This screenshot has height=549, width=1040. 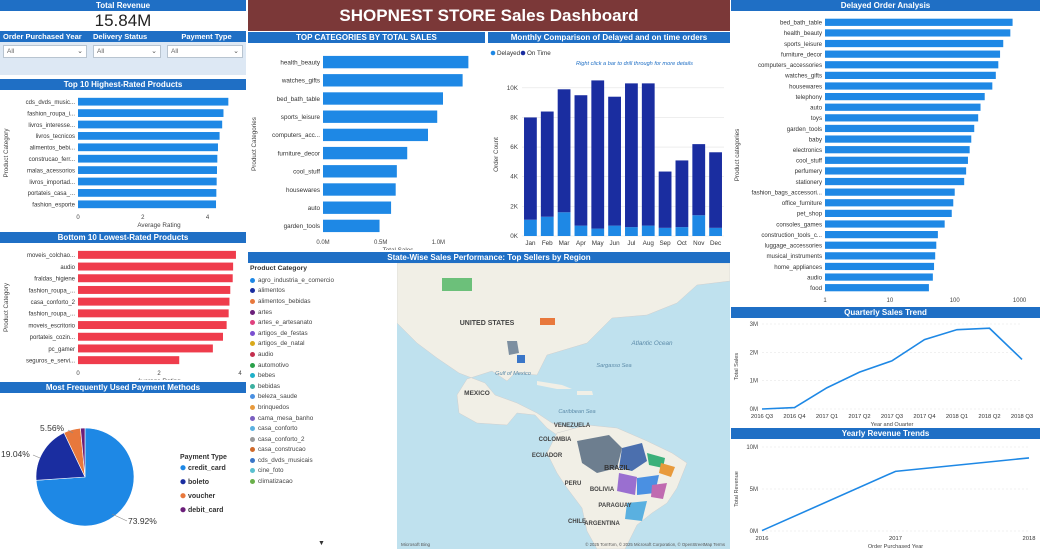 What do you see at coordinates (296, 280) in the screenshot?
I see `legend-label: agro_industria_e_comercio` at bounding box center [296, 280].